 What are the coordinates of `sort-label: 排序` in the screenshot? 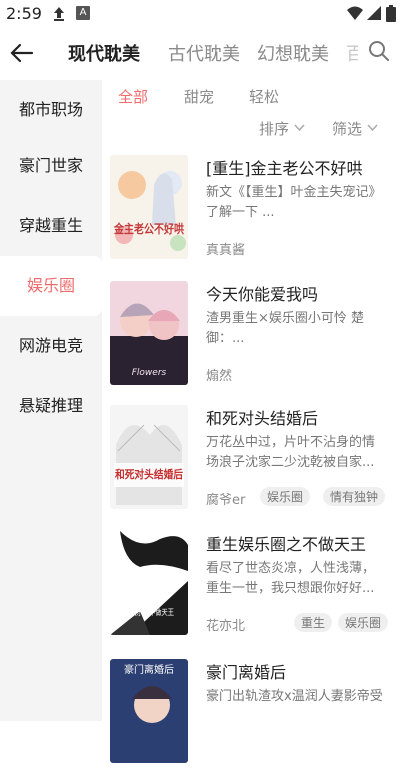 It's located at (274, 129).